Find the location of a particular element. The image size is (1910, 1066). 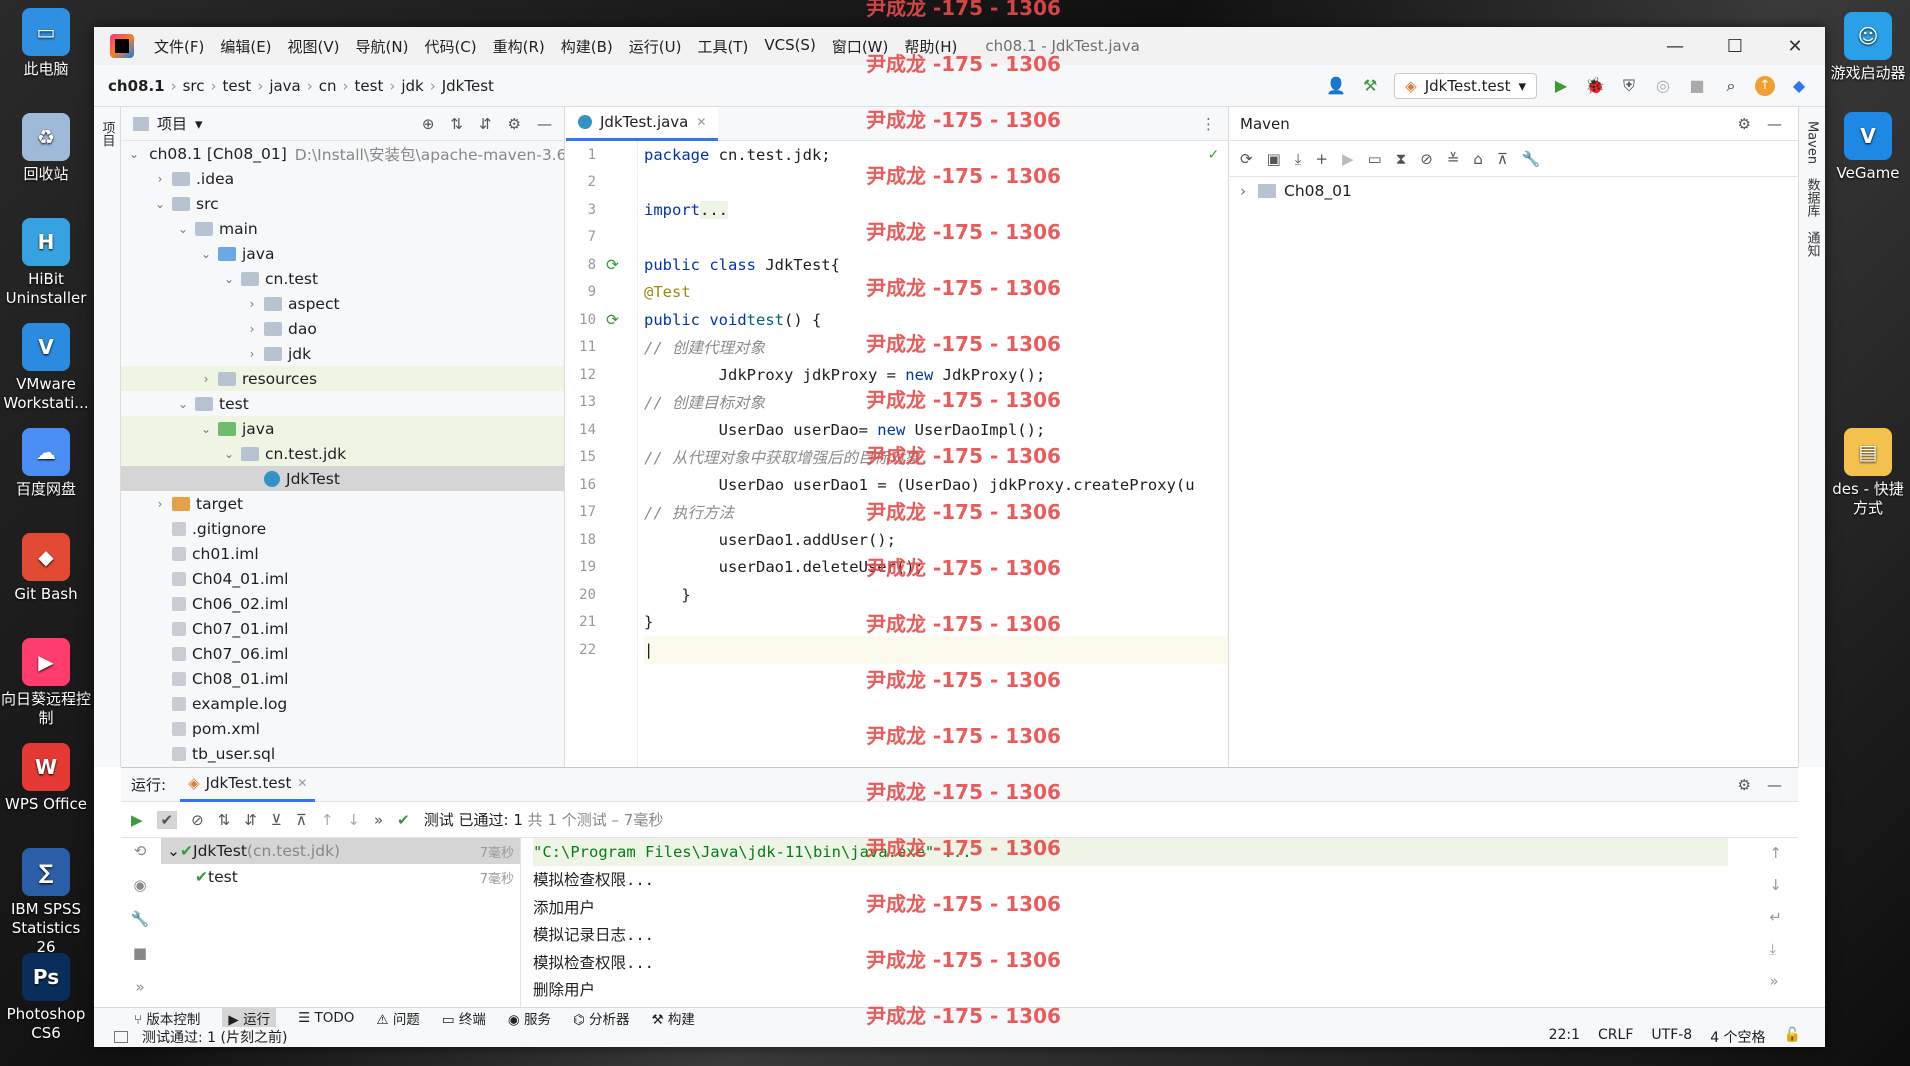

menu-item: 窗口(W) is located at coordinates (860, 46).